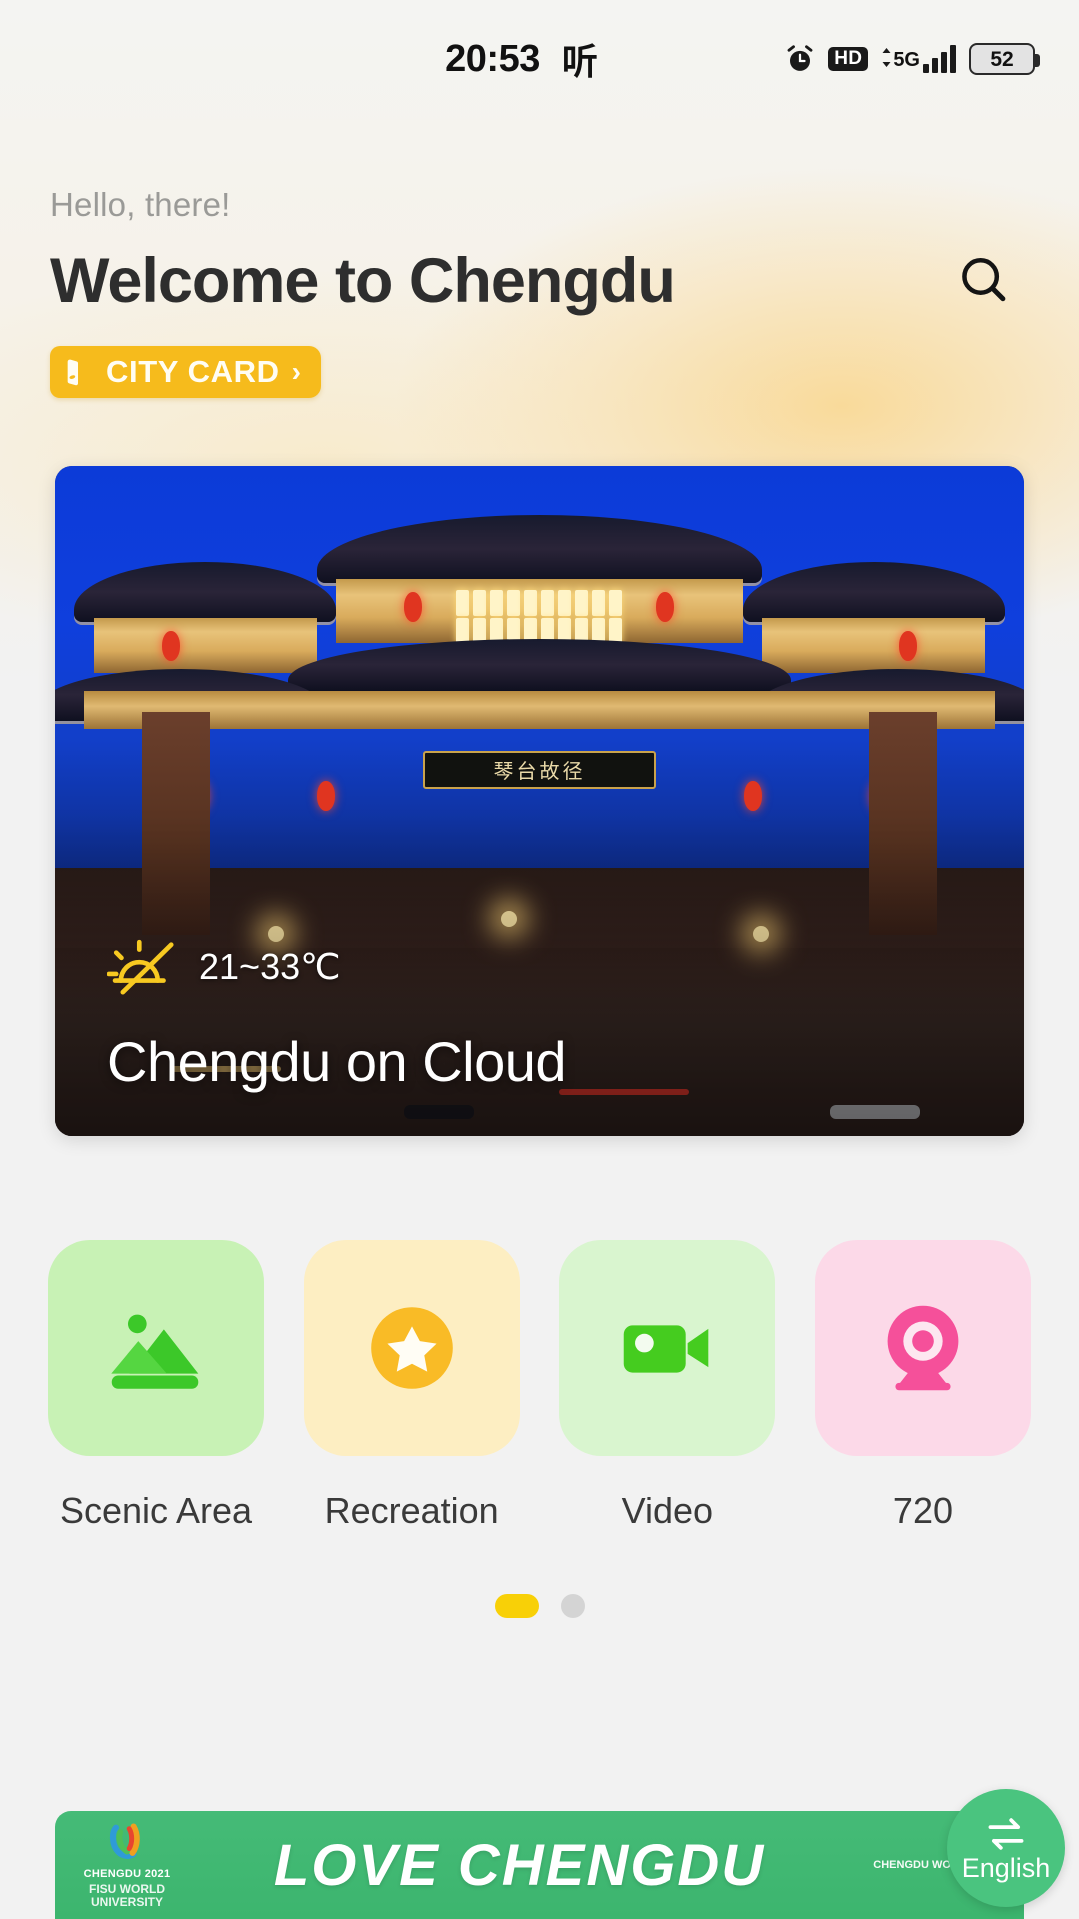  Describe the element at coordinates (516, 1606) in the screenshot. I see `pagination-dot-active` at that location.